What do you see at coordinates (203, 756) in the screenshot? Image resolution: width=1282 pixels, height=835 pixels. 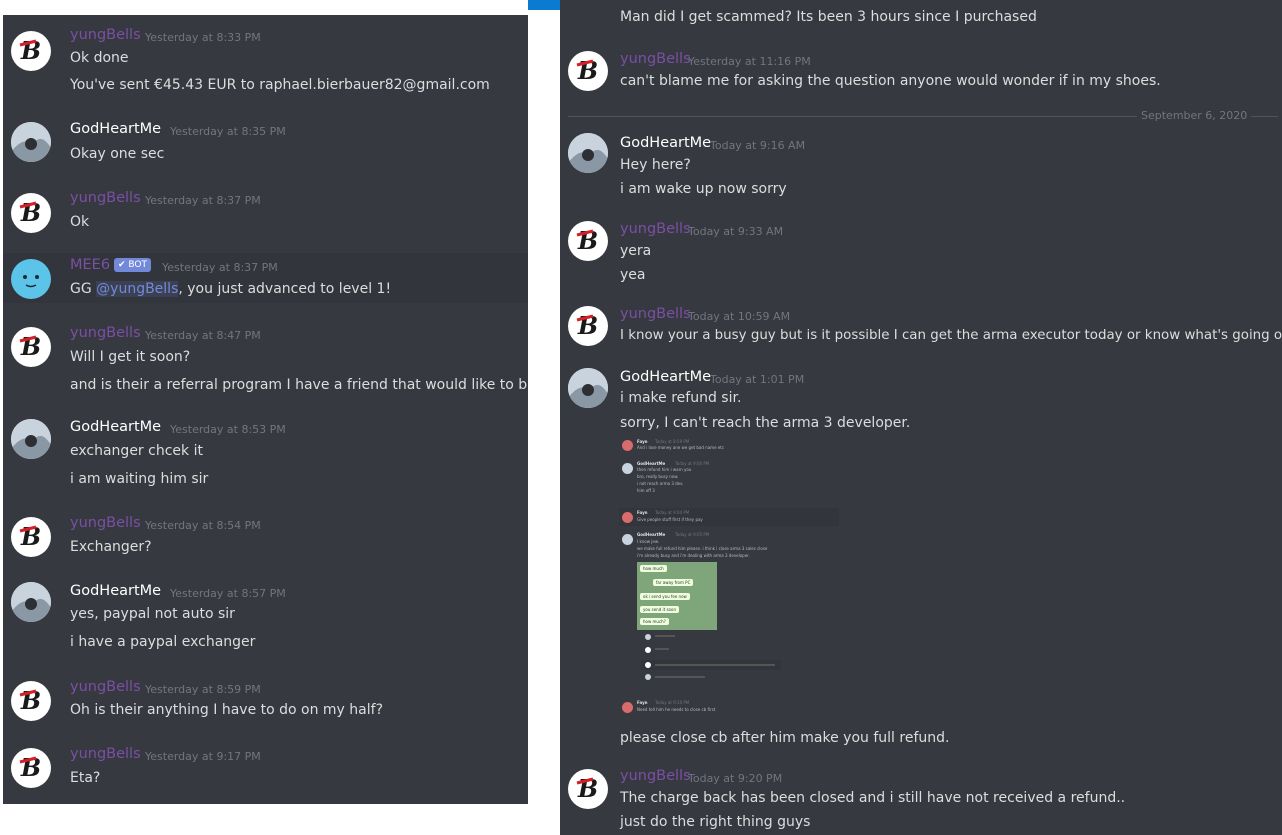 I see `timestamp: Yesterday at 9:17 PM` at bounding box center [203, 756].